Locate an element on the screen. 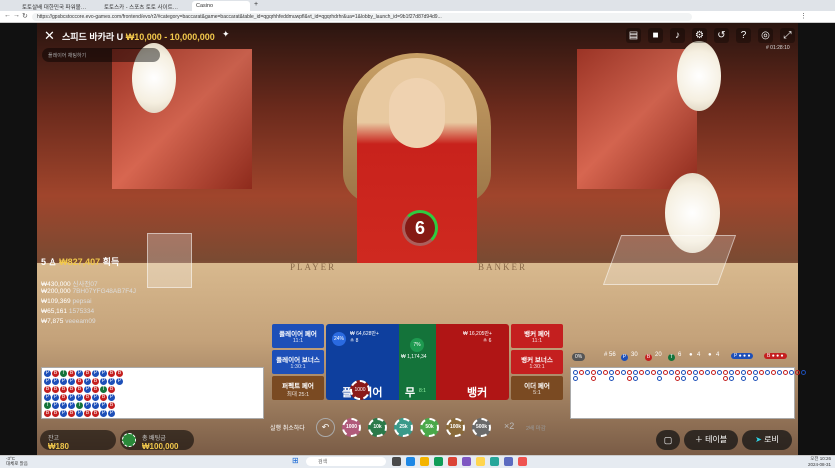 The image size is (835, 468). taskbar-clock: 오전 10:26 2024-08-31 is located at coordinates (819, 461).